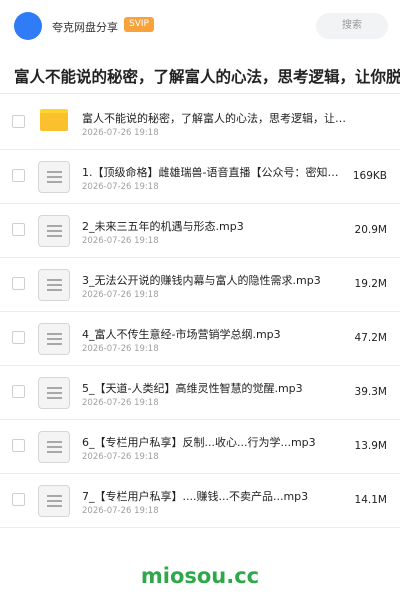 The width and height of the screenshot is (400, 600). What do you see at coordinates (200, 26) in the screenshot?
I see `share-header: 夸克网盘分享 SVIP 搜索` at bounding box center [200, 26].